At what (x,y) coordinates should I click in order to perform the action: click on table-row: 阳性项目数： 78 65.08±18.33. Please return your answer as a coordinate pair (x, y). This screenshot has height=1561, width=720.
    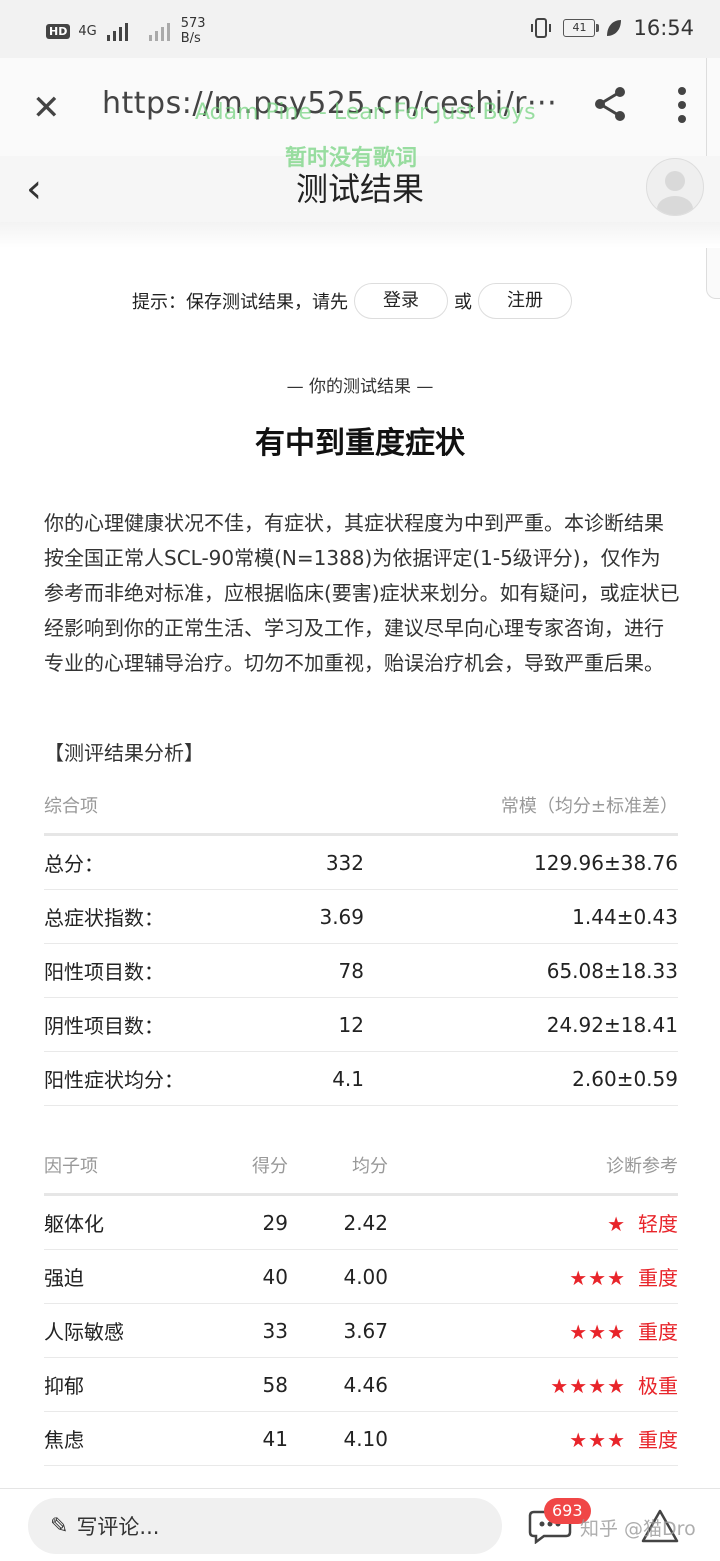
    Looking at the image, I should click on (361, 971).